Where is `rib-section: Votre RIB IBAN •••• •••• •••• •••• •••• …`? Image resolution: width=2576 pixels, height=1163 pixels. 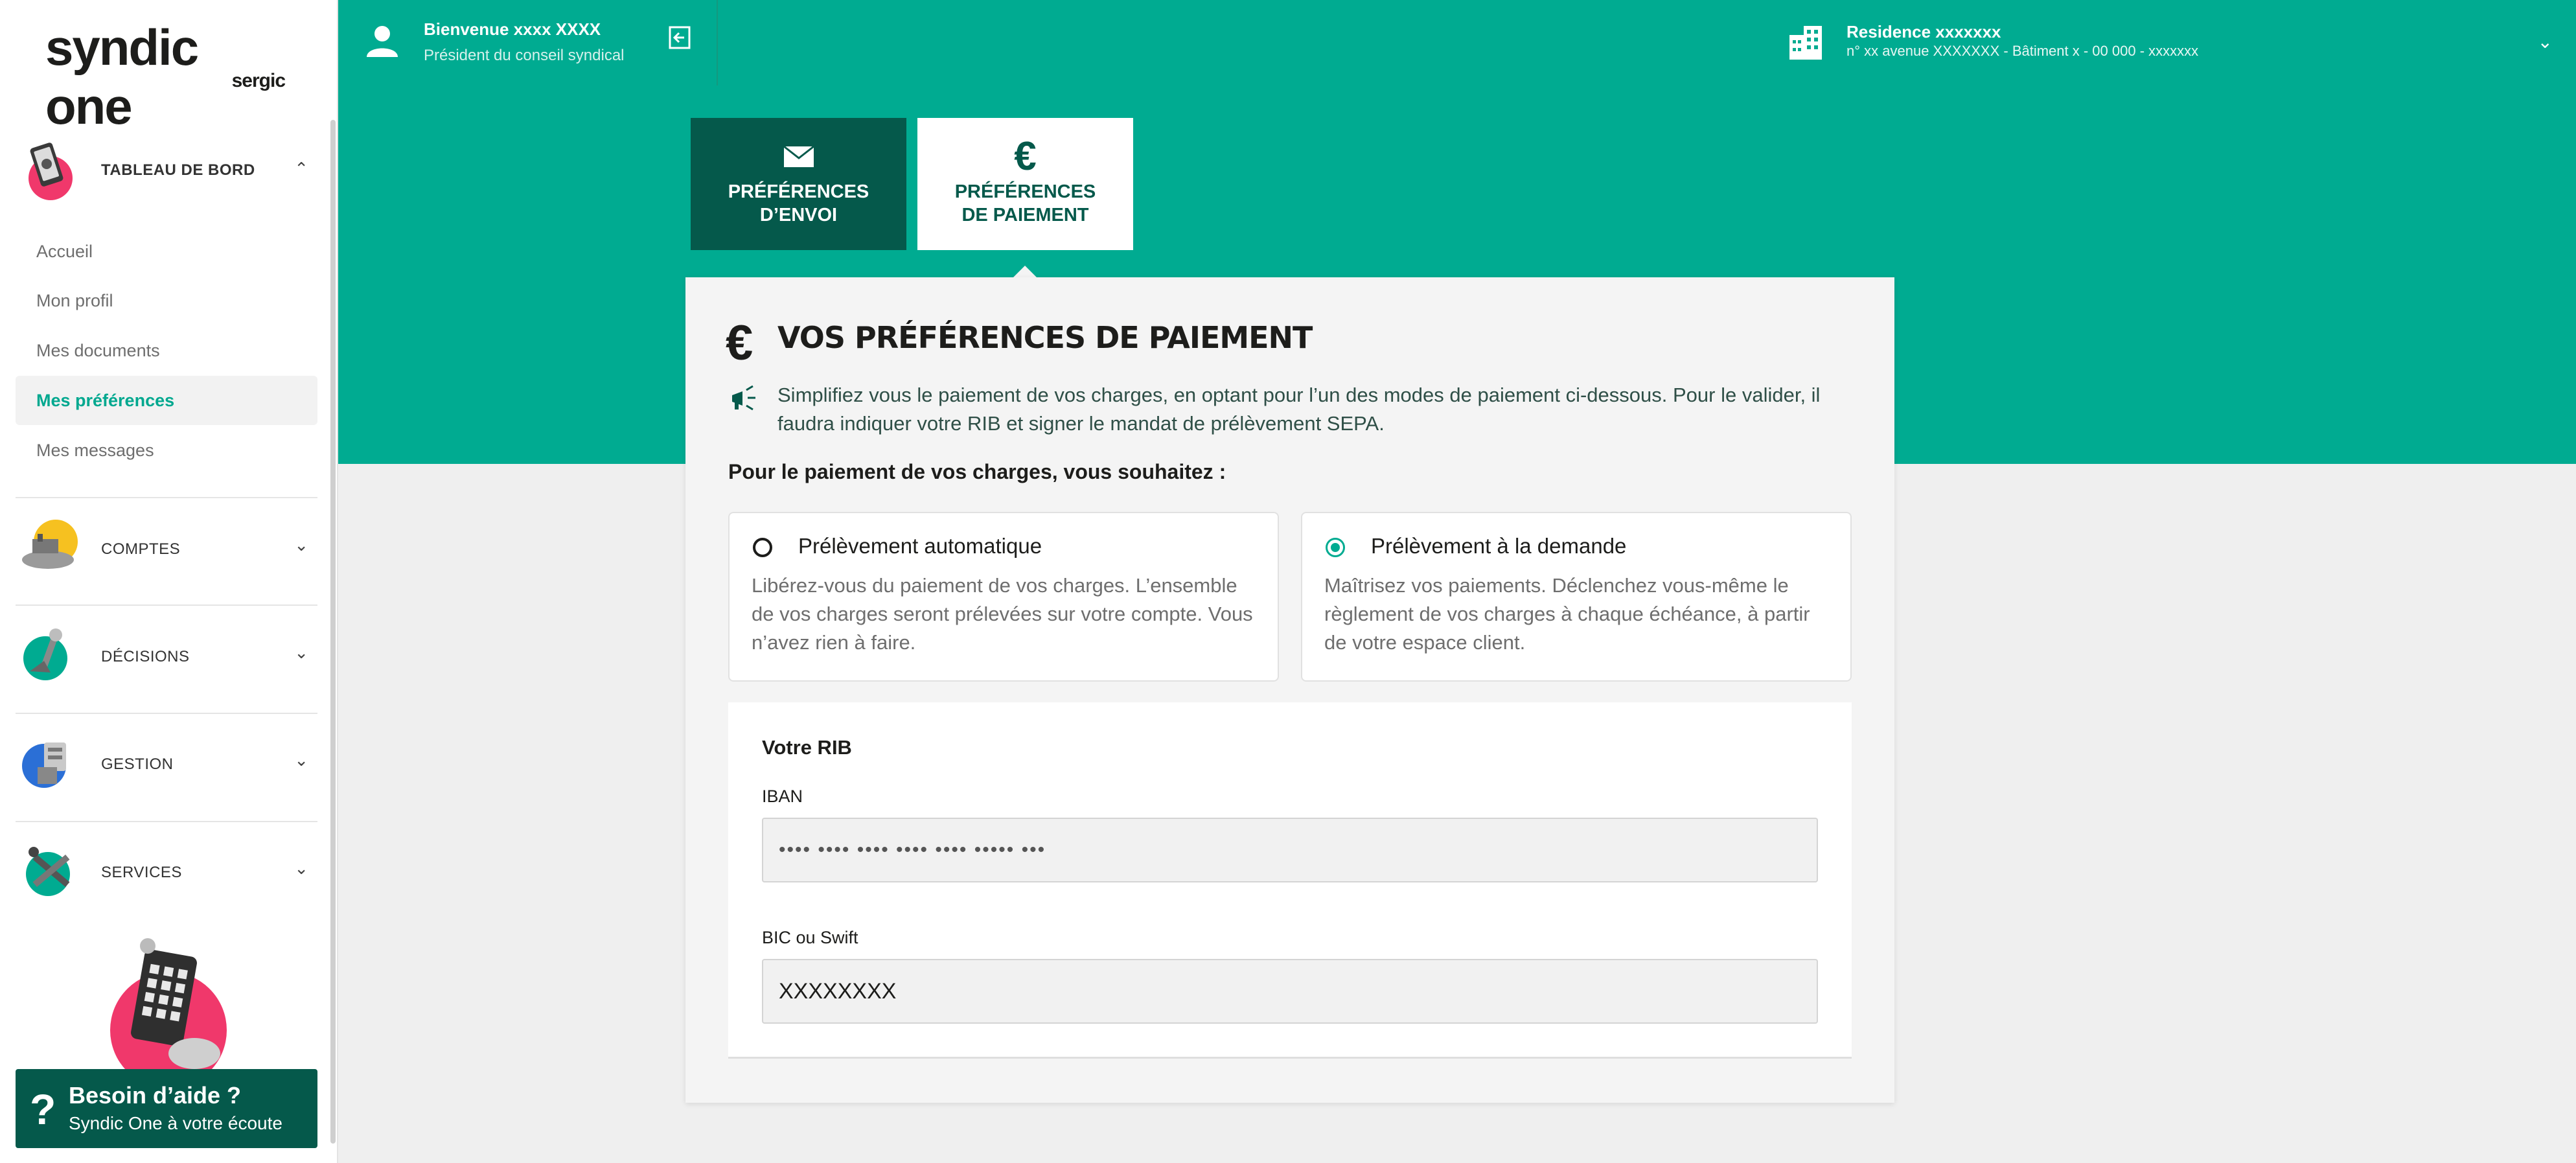
rib-section: Votre RIB IBAN •••• •••• •••• •••• •••• … is located at coordinates (1290, 880).